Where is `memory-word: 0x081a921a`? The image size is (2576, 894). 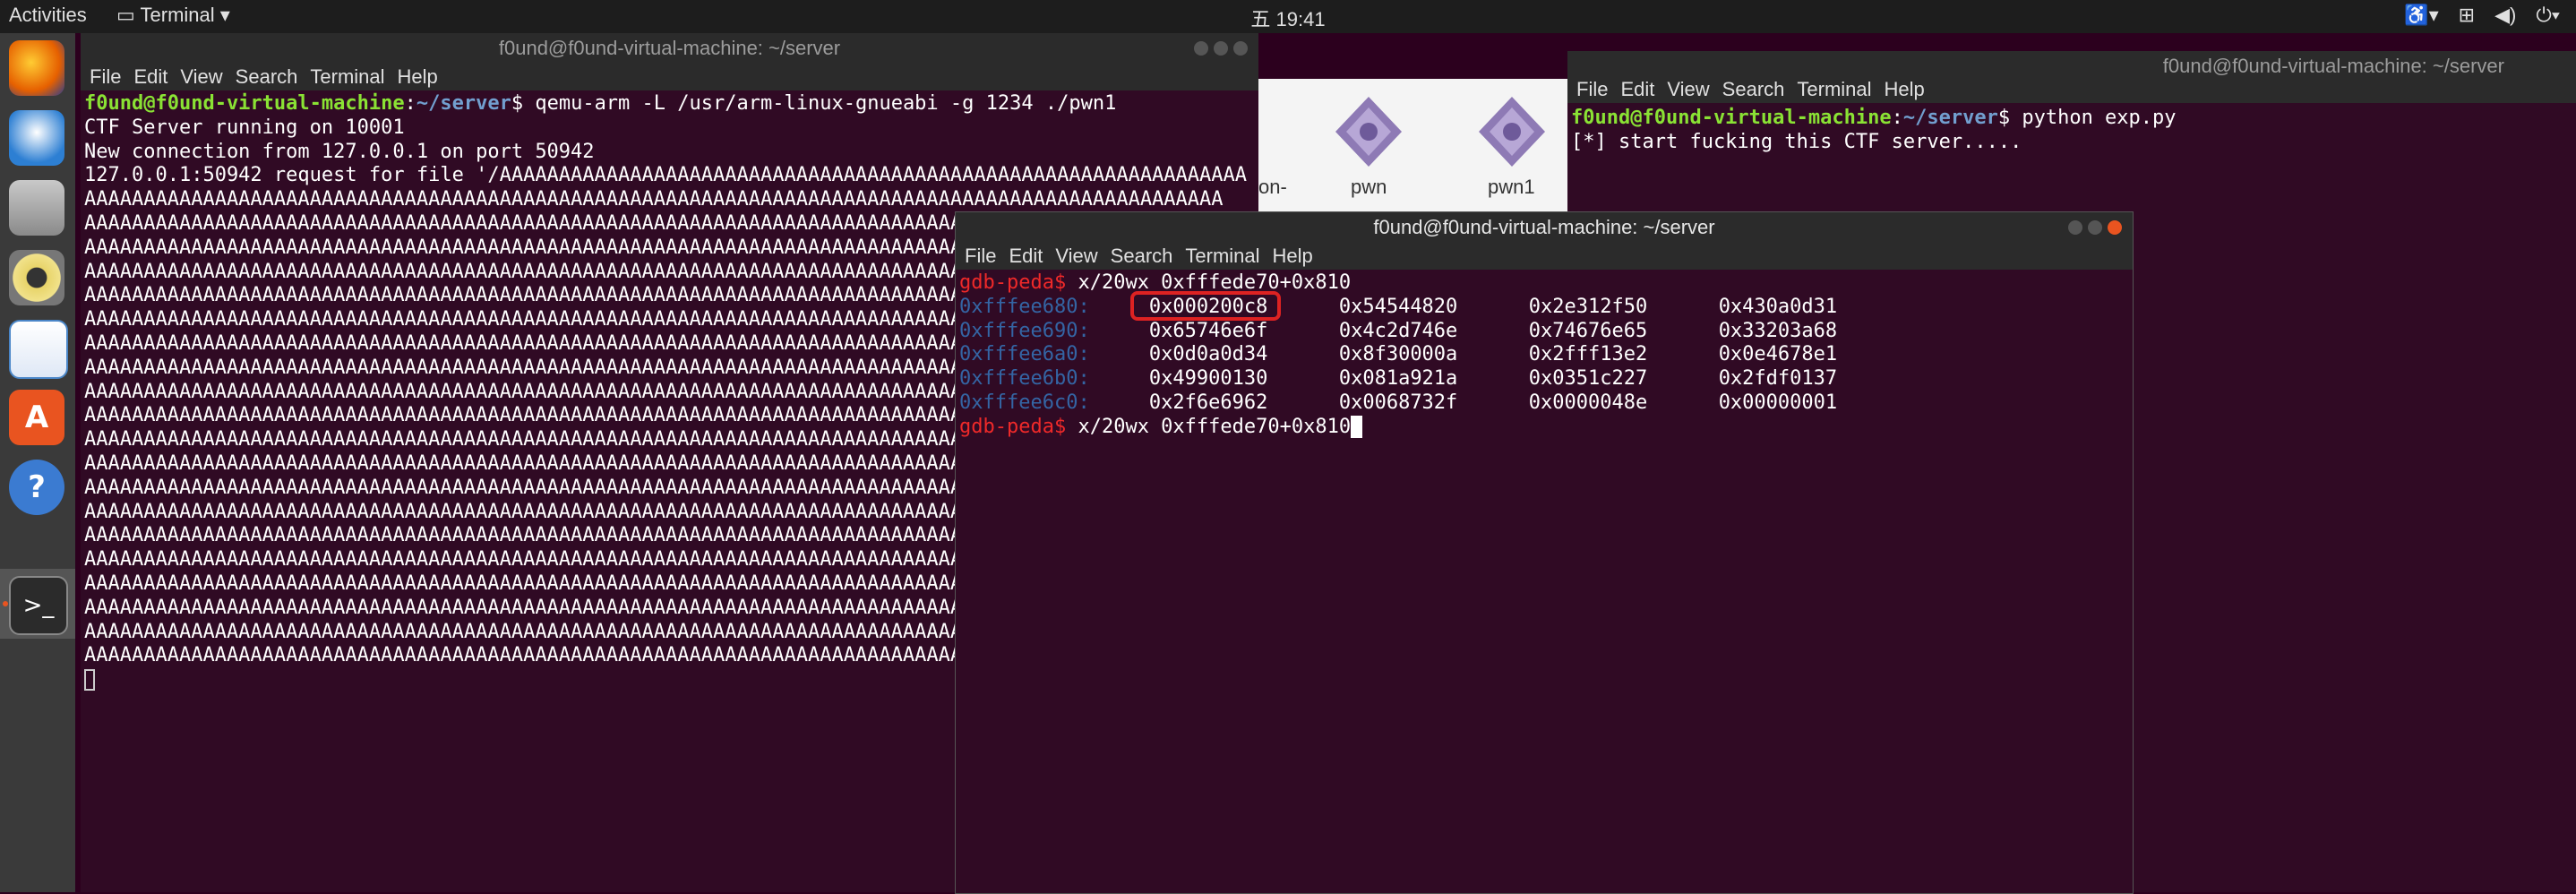 memory-word: 0x081a921a is located at coordinates (1398, 379).